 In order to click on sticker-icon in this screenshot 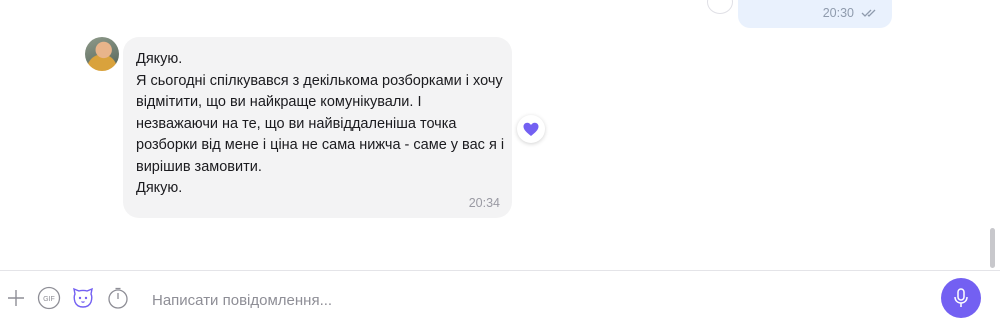, I will do `click(83, 297)`.